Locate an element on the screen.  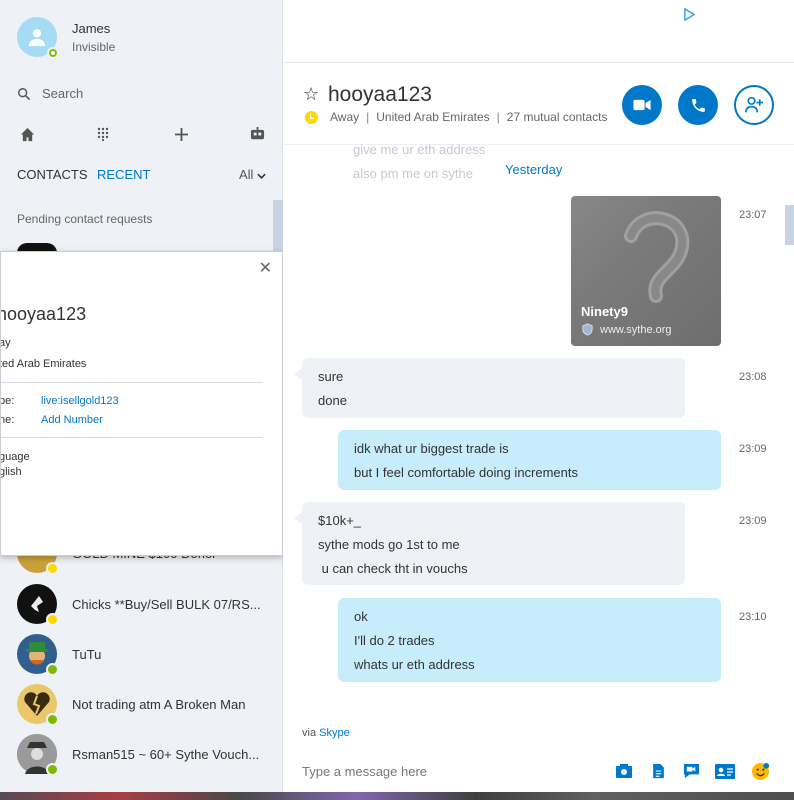
popup-status: ay is located at coordinates (5, 343).